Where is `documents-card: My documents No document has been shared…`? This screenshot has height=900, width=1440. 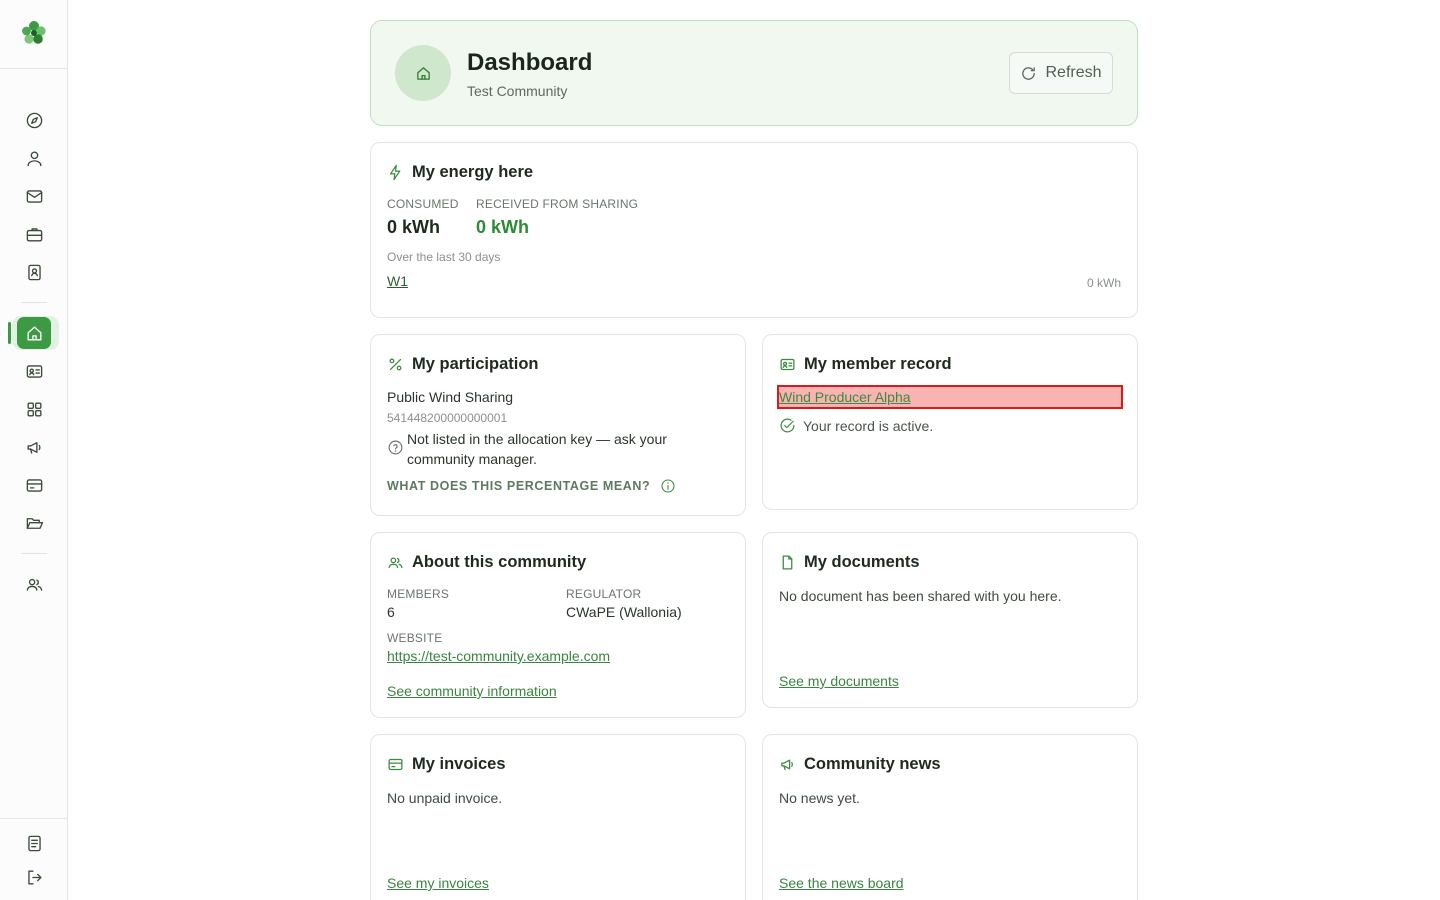
documents-card: My documents No document has been shared… is located at coordinates (950, 620).